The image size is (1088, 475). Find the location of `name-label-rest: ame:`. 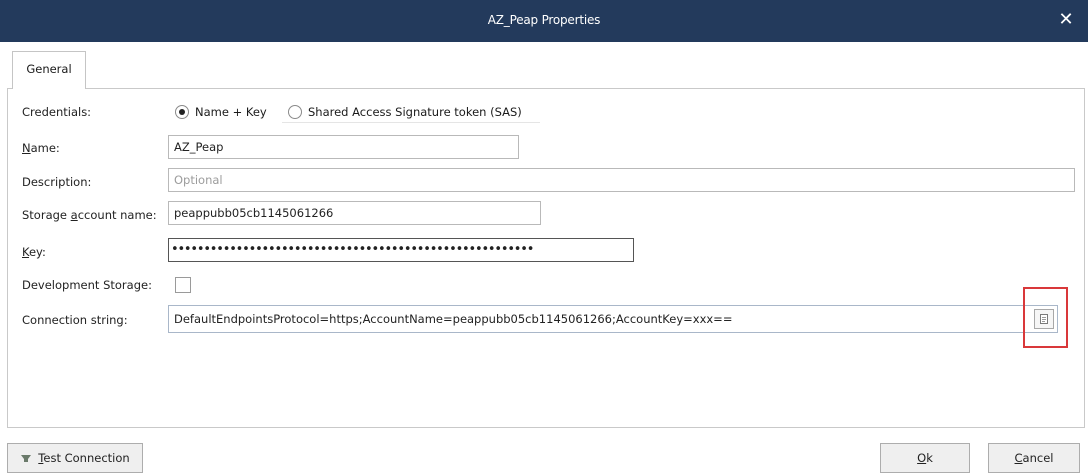

name-label-rest: ame: is located at coordinates (45, 148).